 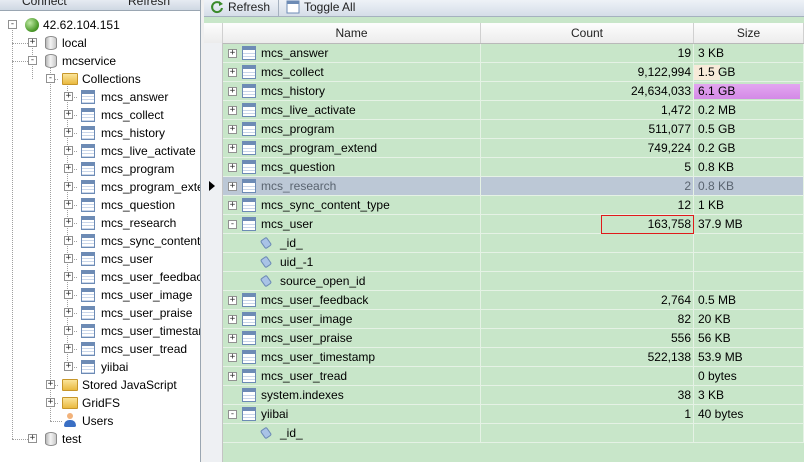 What do you see at coordinates (100, 241) in the screenshot?
I see `tree-collection: + mcs_sync_content` at bounding box center [100, 241].